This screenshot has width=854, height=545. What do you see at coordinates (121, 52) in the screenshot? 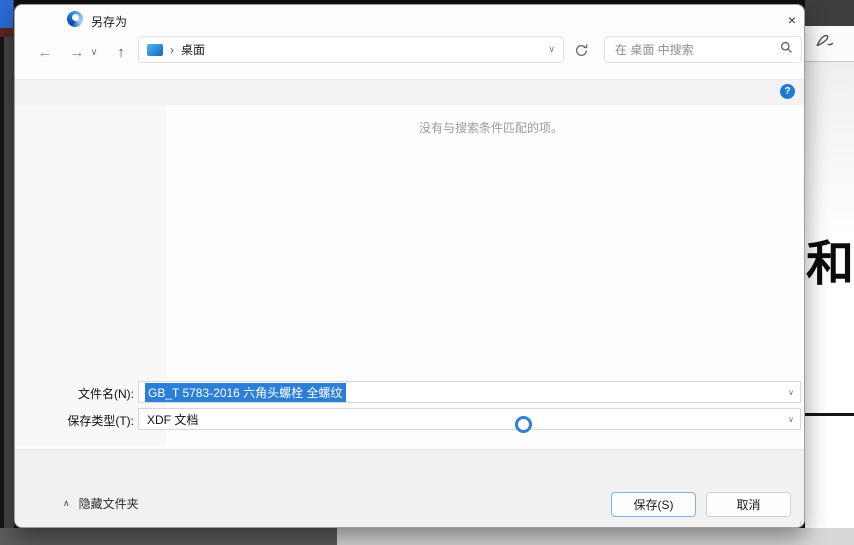
I see `up-directory-button: ↑` at bounding box center [121, 52].